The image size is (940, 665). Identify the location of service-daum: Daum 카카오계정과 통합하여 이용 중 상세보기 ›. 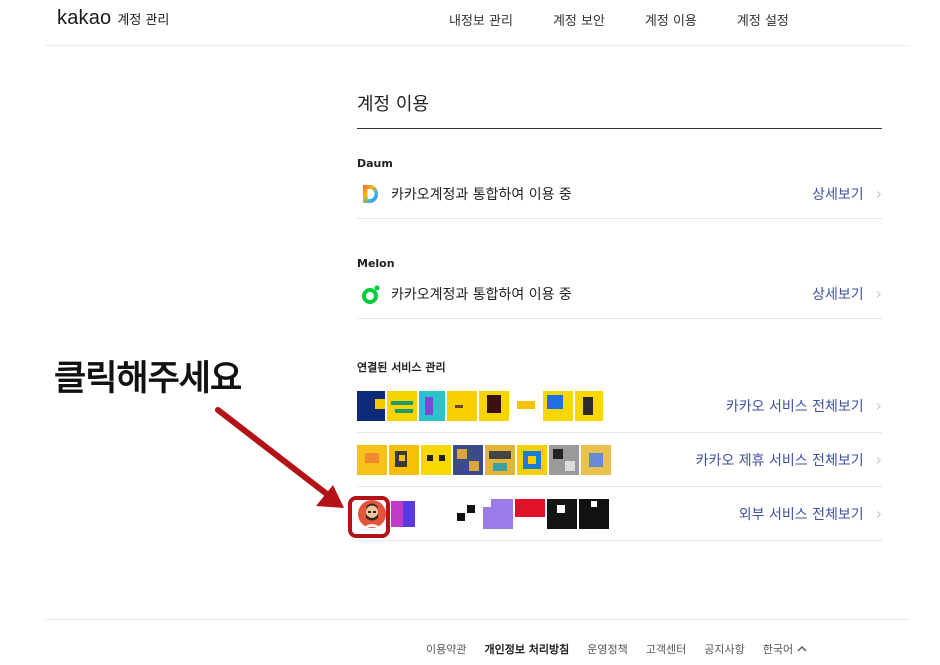
(619, 188).